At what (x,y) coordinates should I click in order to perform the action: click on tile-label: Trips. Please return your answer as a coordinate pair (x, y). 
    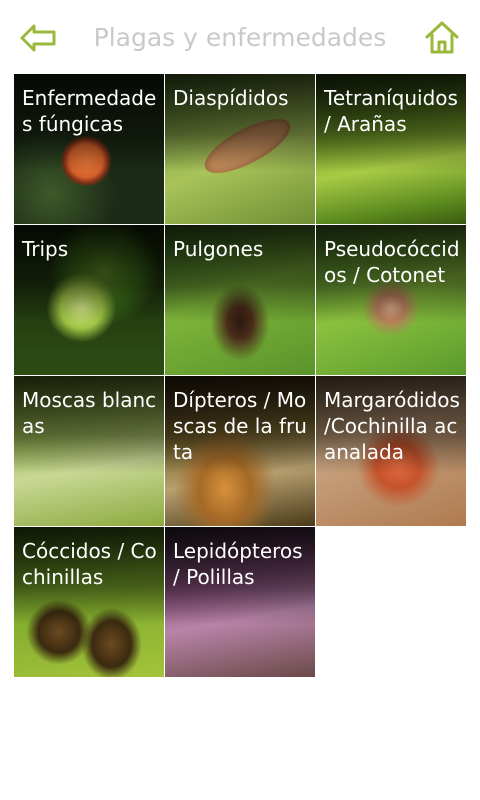
    Looking at the image, I should click on (45, 249).